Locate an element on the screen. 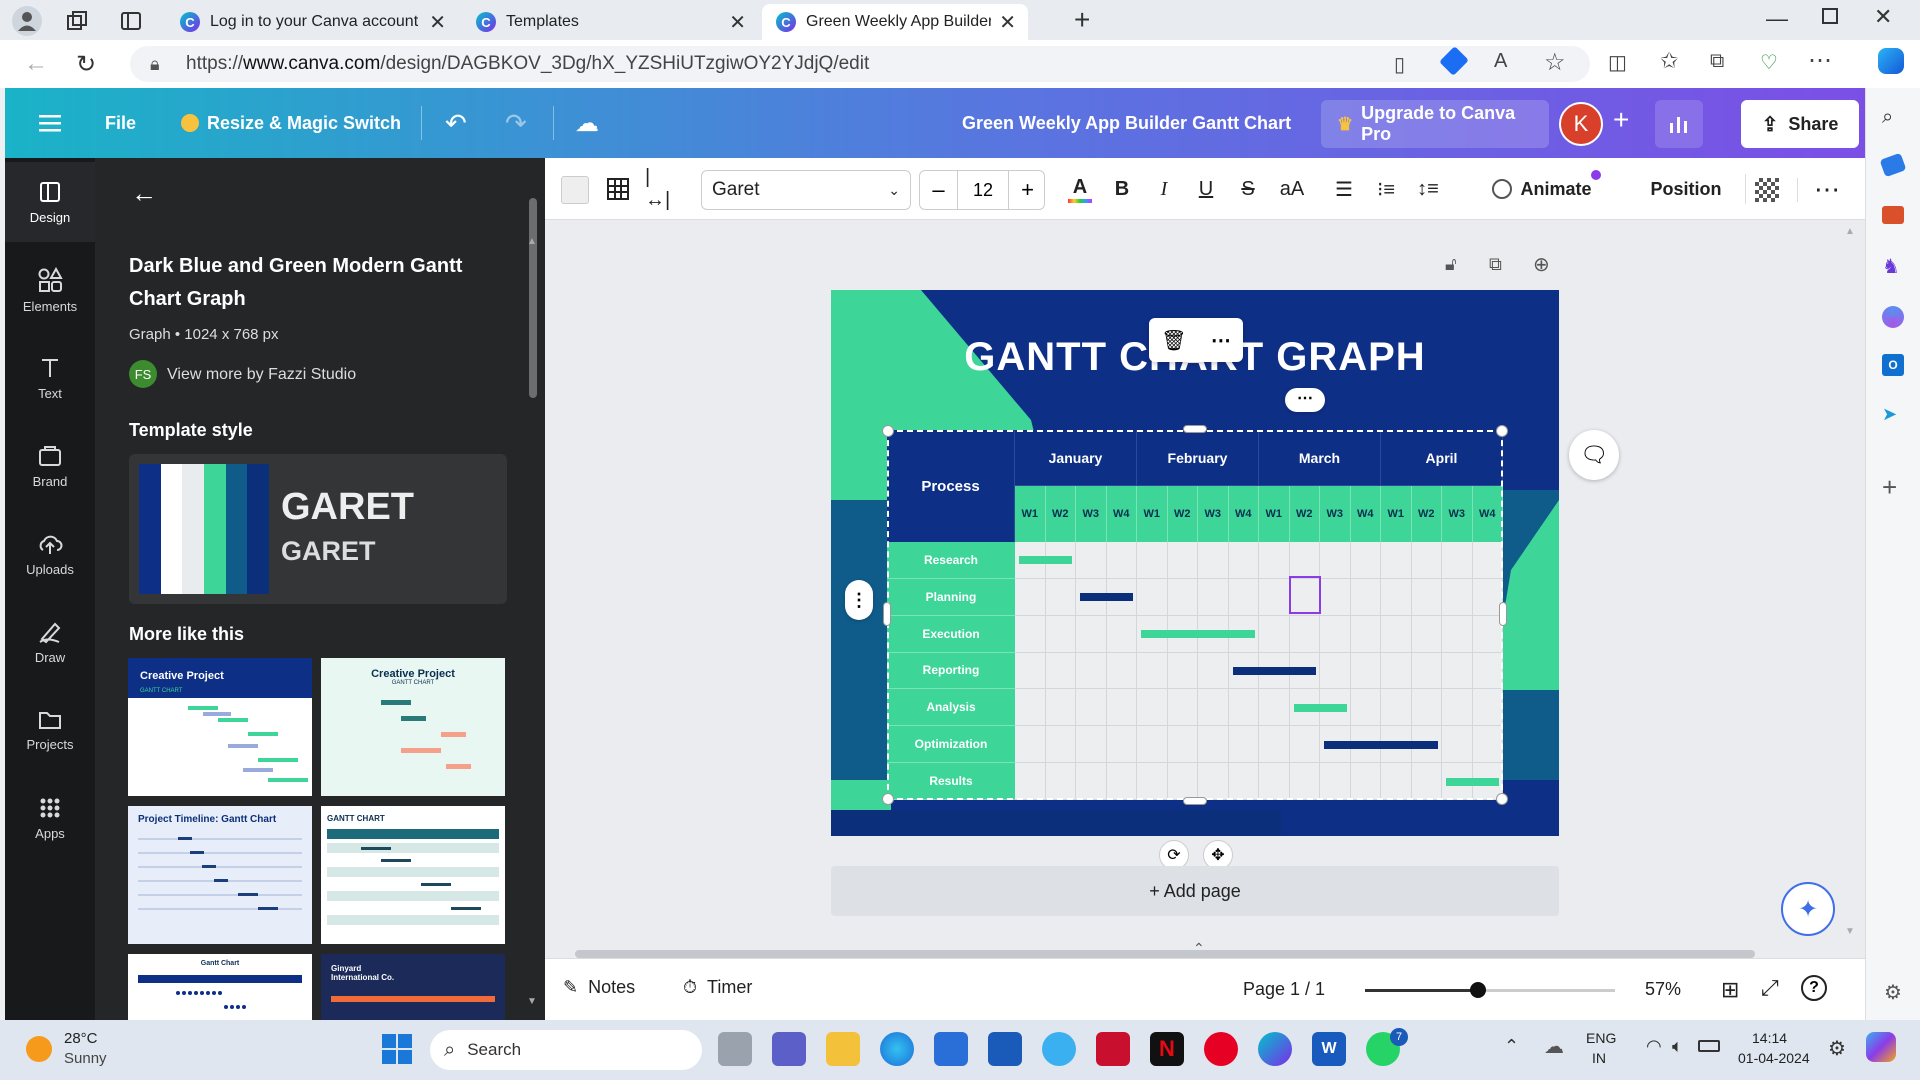  page-indicator: Page 1 / 1 is located at coordinates (1284, 989).